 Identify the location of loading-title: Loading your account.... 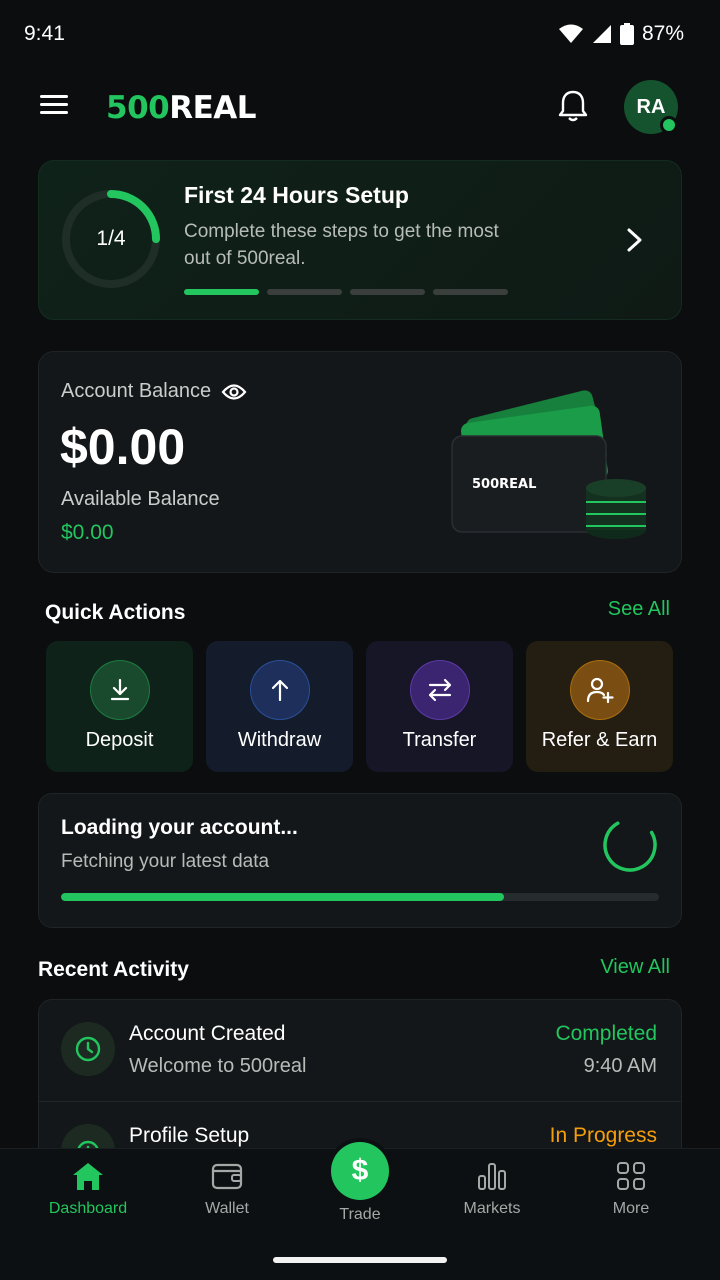
(179, 827).